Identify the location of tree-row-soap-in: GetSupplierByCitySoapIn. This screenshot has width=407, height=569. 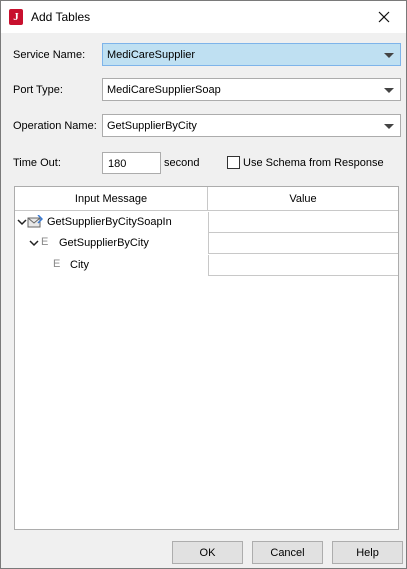
(111, 222).